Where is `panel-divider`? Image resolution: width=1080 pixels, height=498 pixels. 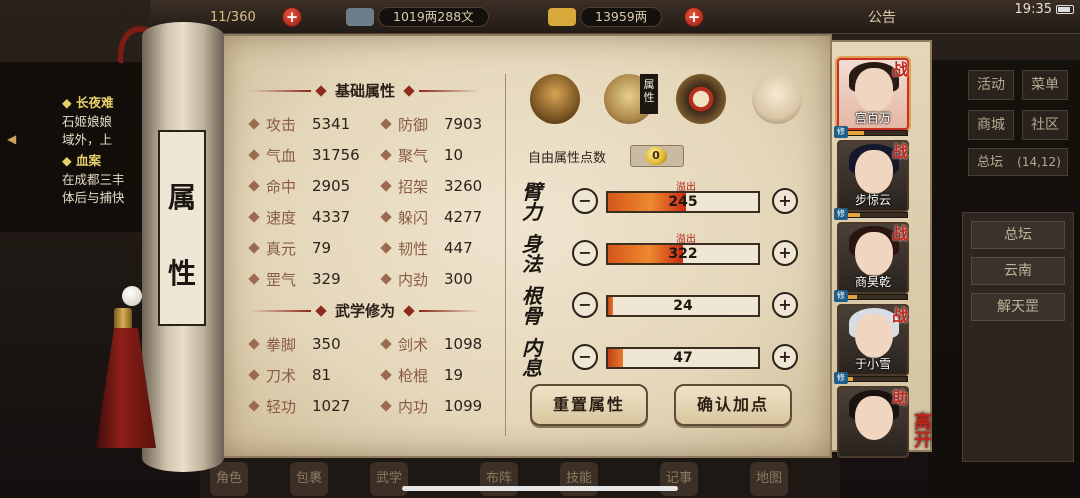 panel-divider is located at coordinates (505, 255).